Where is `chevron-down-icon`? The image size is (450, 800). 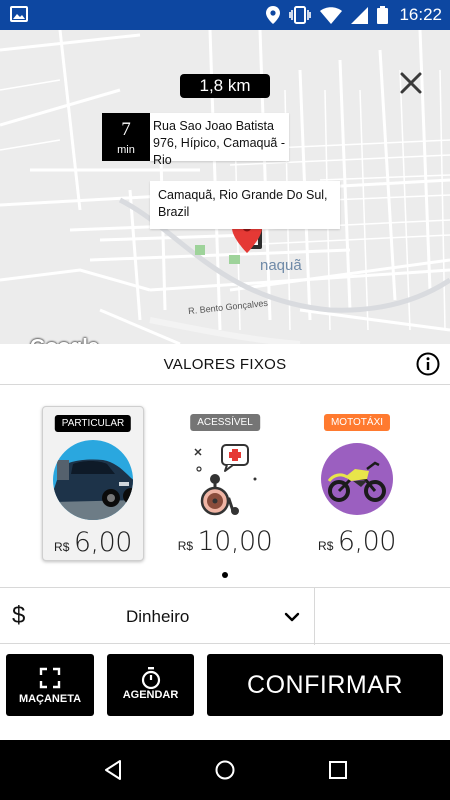
chevron-down-icon is located at coordinates (292, 617).